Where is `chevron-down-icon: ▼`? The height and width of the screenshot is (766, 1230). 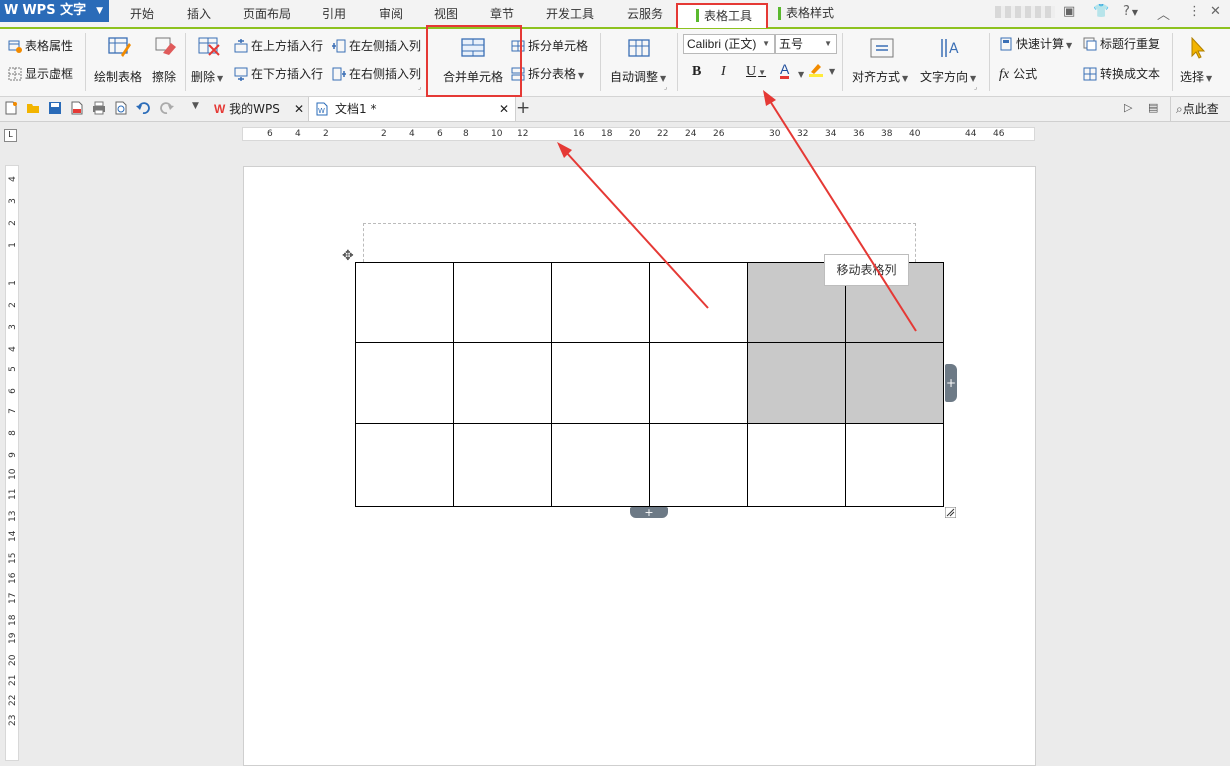
chevron-down-icon: ▼ is located at coordinates (800, 73).